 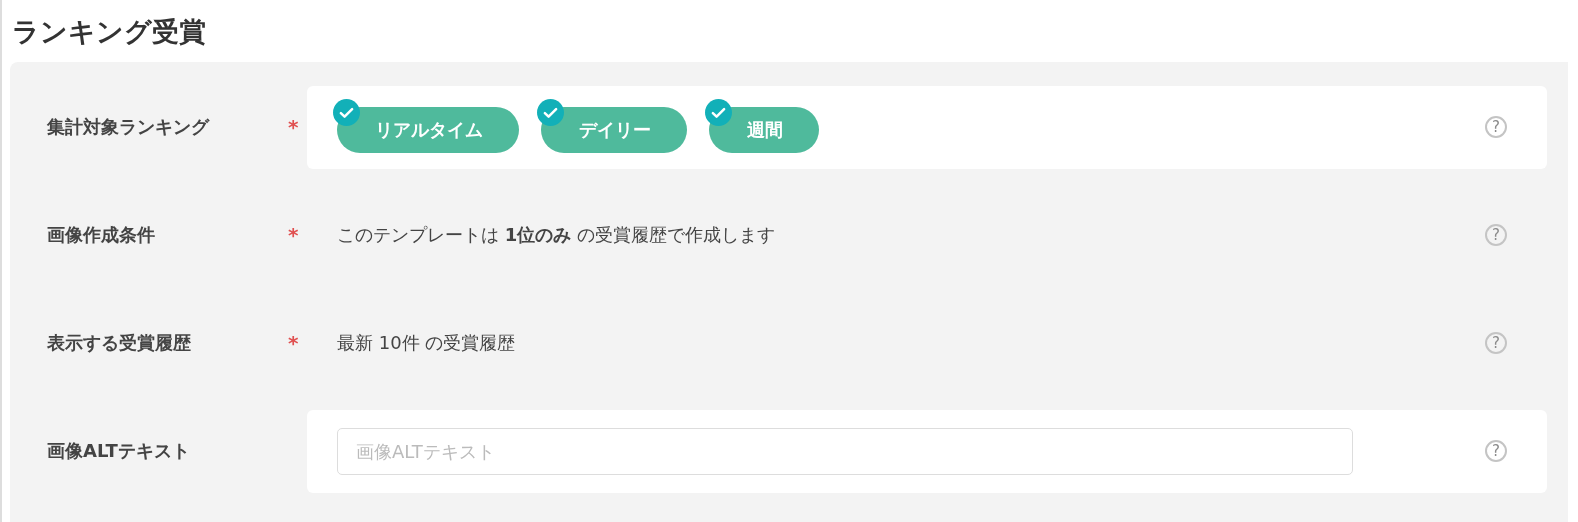 I want to click on field-label: 画像ALTテキスト, so click(x=118, y=451).